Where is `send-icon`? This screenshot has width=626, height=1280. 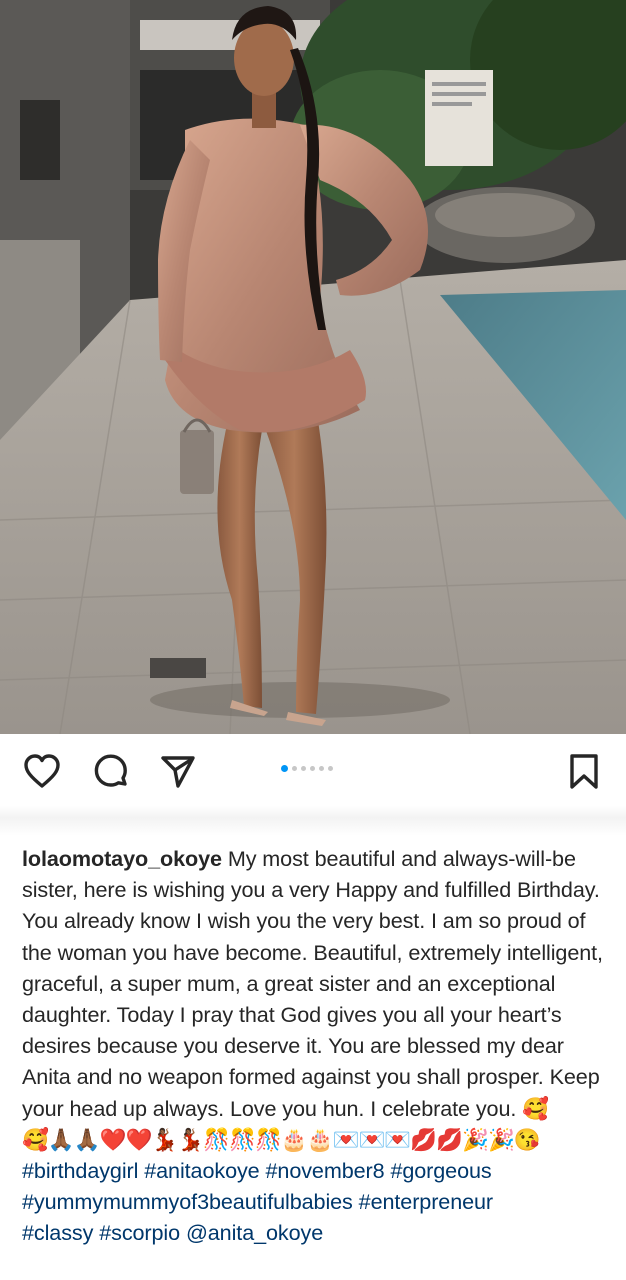 send-icon is located at coordinates (178, 772).